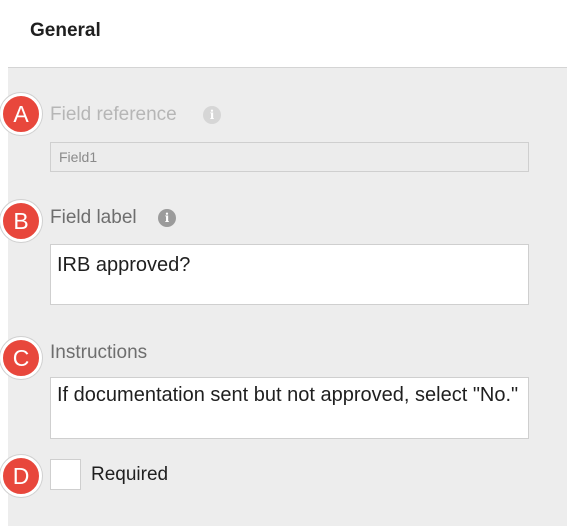 This screenshot has height=526, width=567. What do you see at coordinates (21, 476) in the screenshot?
I see `callout-marker-d: D` at bounding box center [21, 476].